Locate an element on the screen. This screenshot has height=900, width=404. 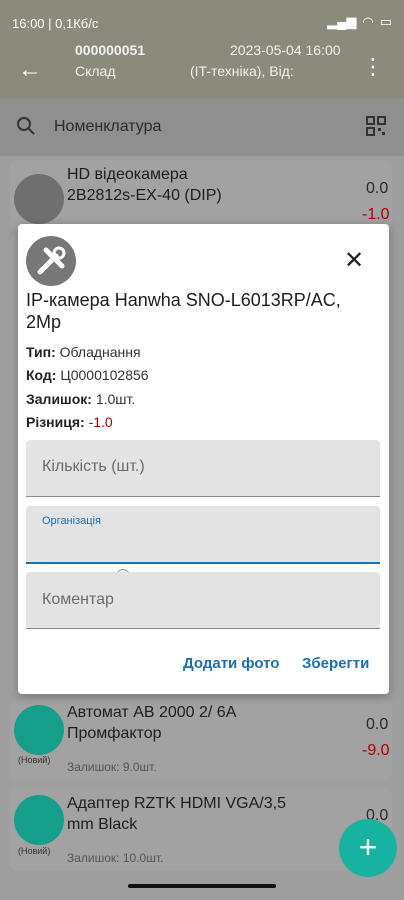
status-bar-right: ▂▄▆ ◠ ▭ is located at coordinates (359, 22).